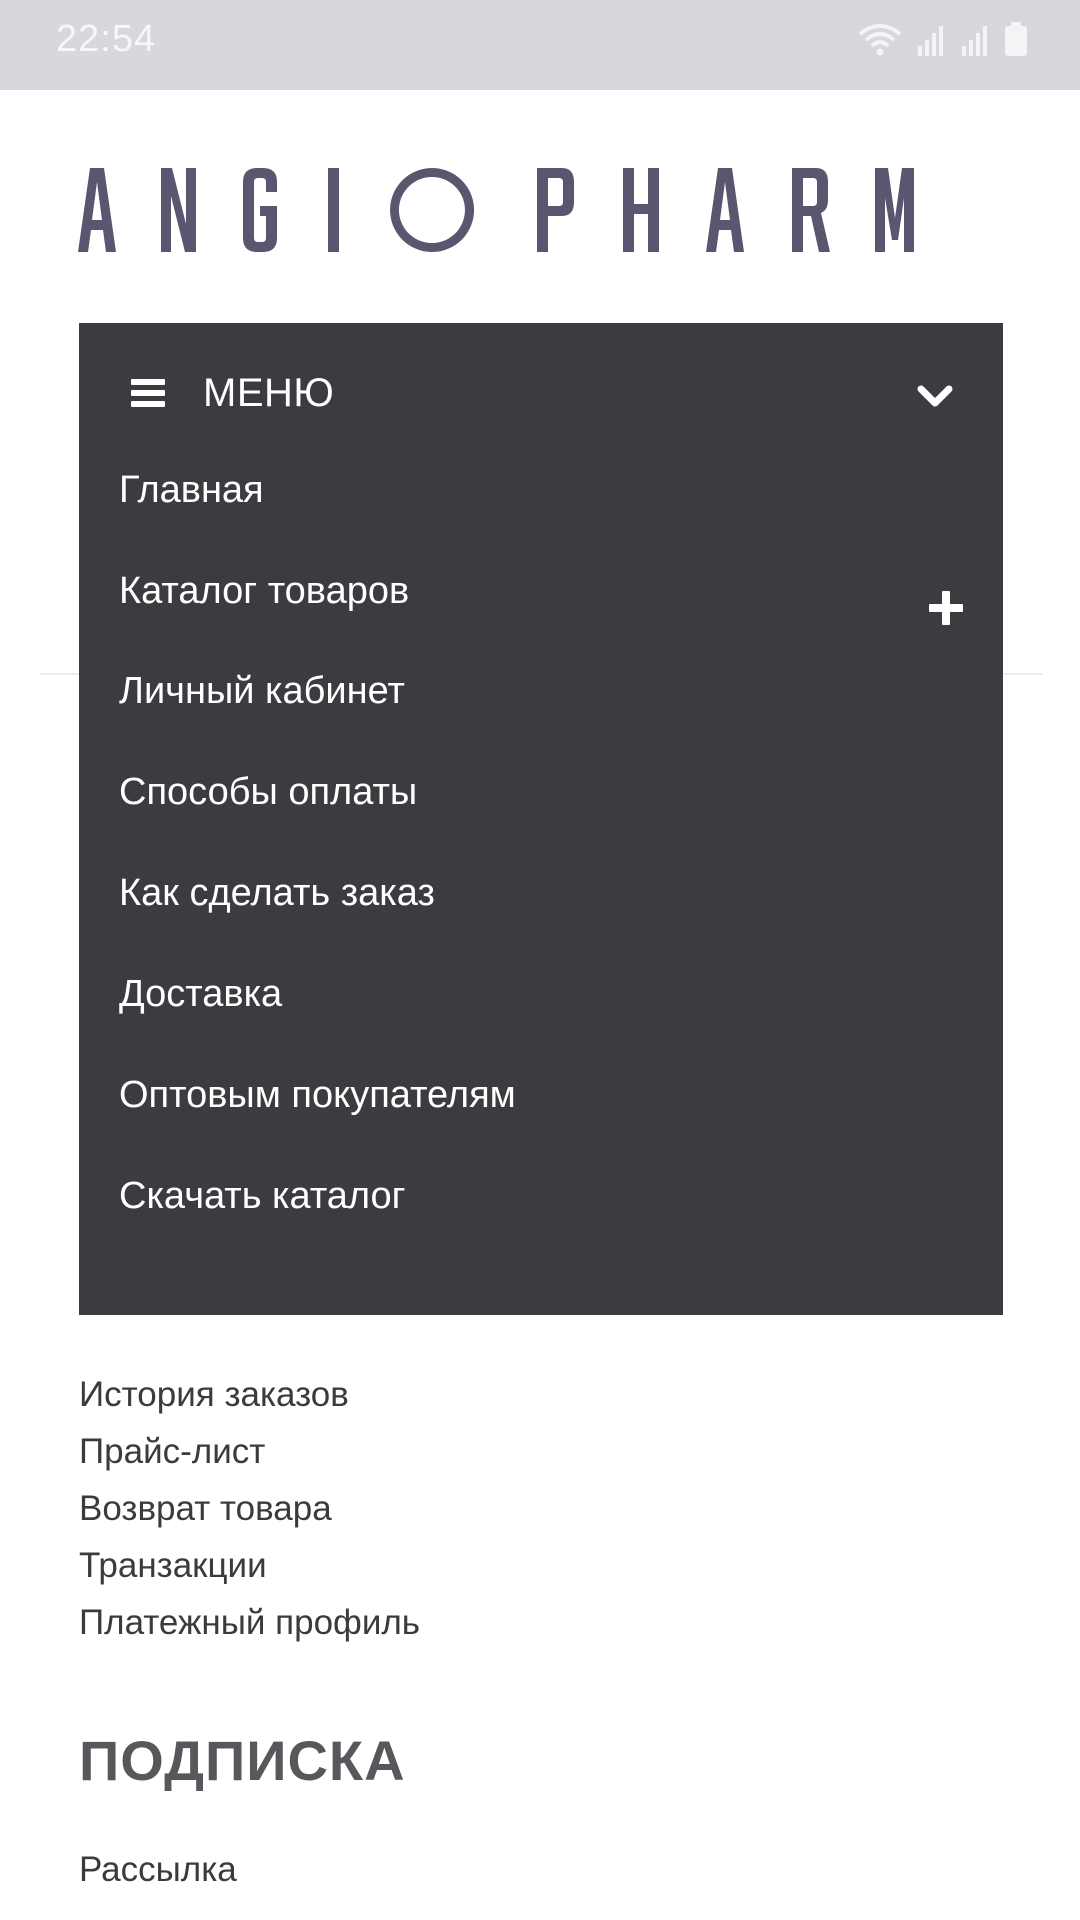  Describe the element at coordinates (1016, 39) in the screenshot. I see `battery-icon` at that location.